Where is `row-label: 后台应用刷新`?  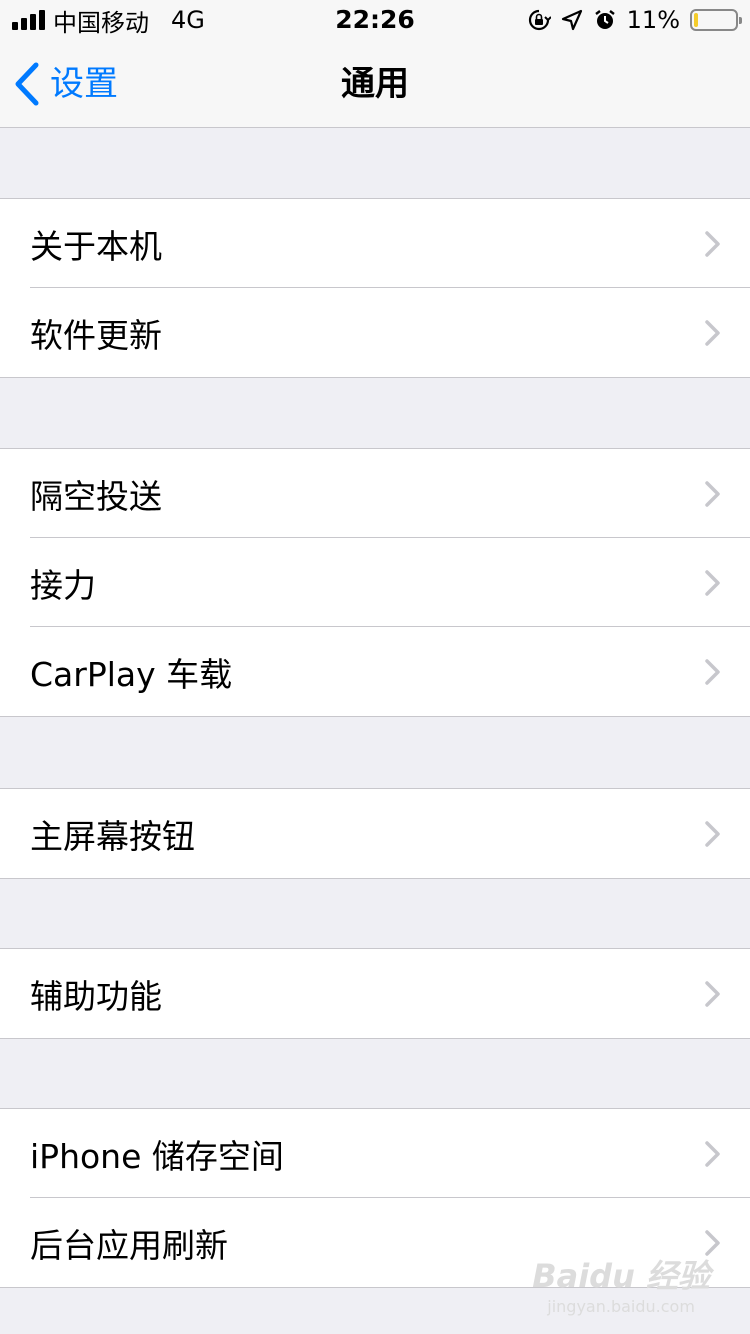 row-label: 后台应用刷新 is located at coordinates (129, 1245).